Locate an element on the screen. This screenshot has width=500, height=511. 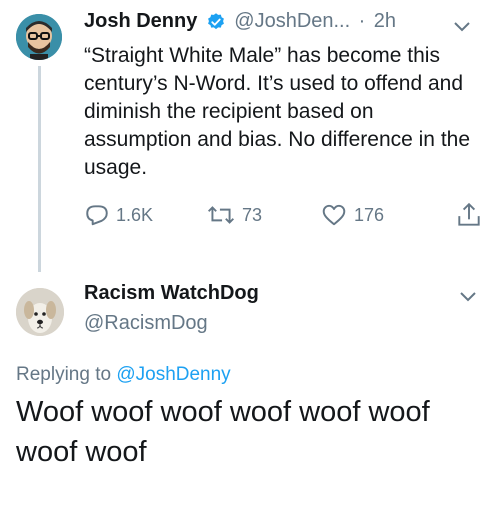
reply-author-handle: @RacismDog is located at coordinates (146, 323).